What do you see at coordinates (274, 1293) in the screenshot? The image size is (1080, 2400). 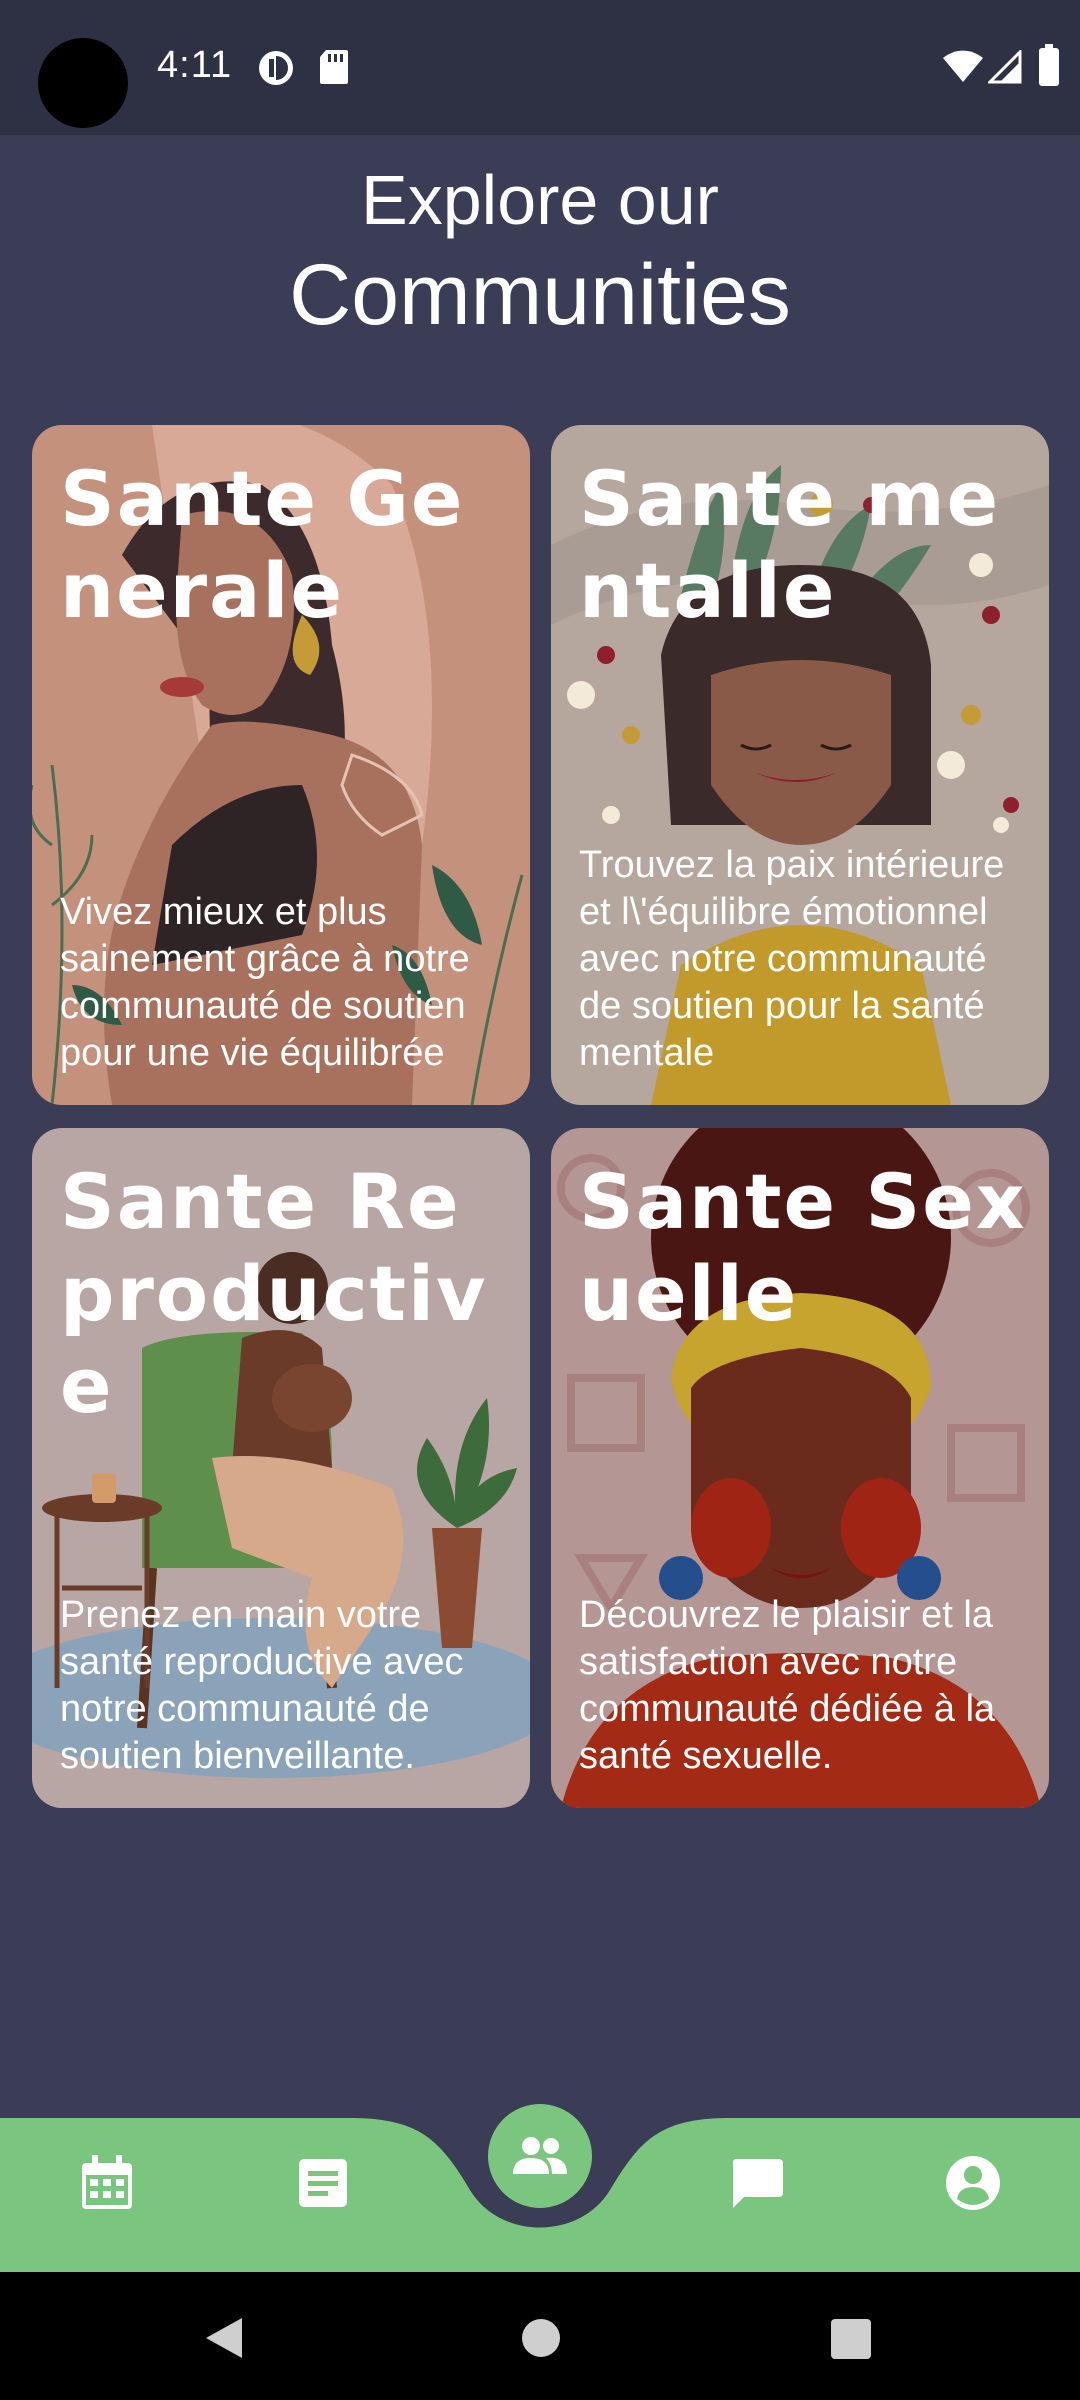 I see `card-title: Sante Reproductive` at bounding box center [274, 1293].